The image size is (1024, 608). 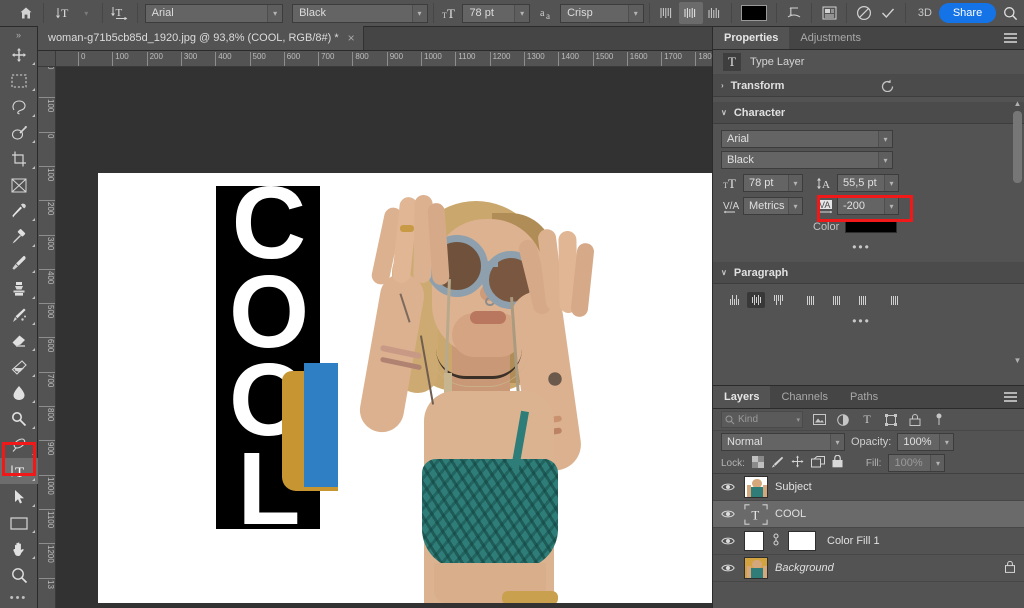 I want to click on tab-channels: Channels, so click(x=804, y=397).